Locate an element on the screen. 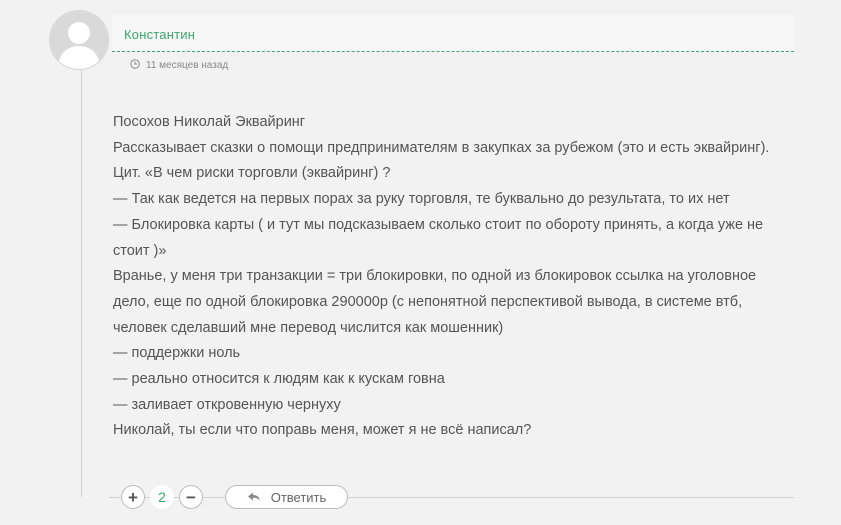  reply-arrow-icon is located at coordinates (254, 497).